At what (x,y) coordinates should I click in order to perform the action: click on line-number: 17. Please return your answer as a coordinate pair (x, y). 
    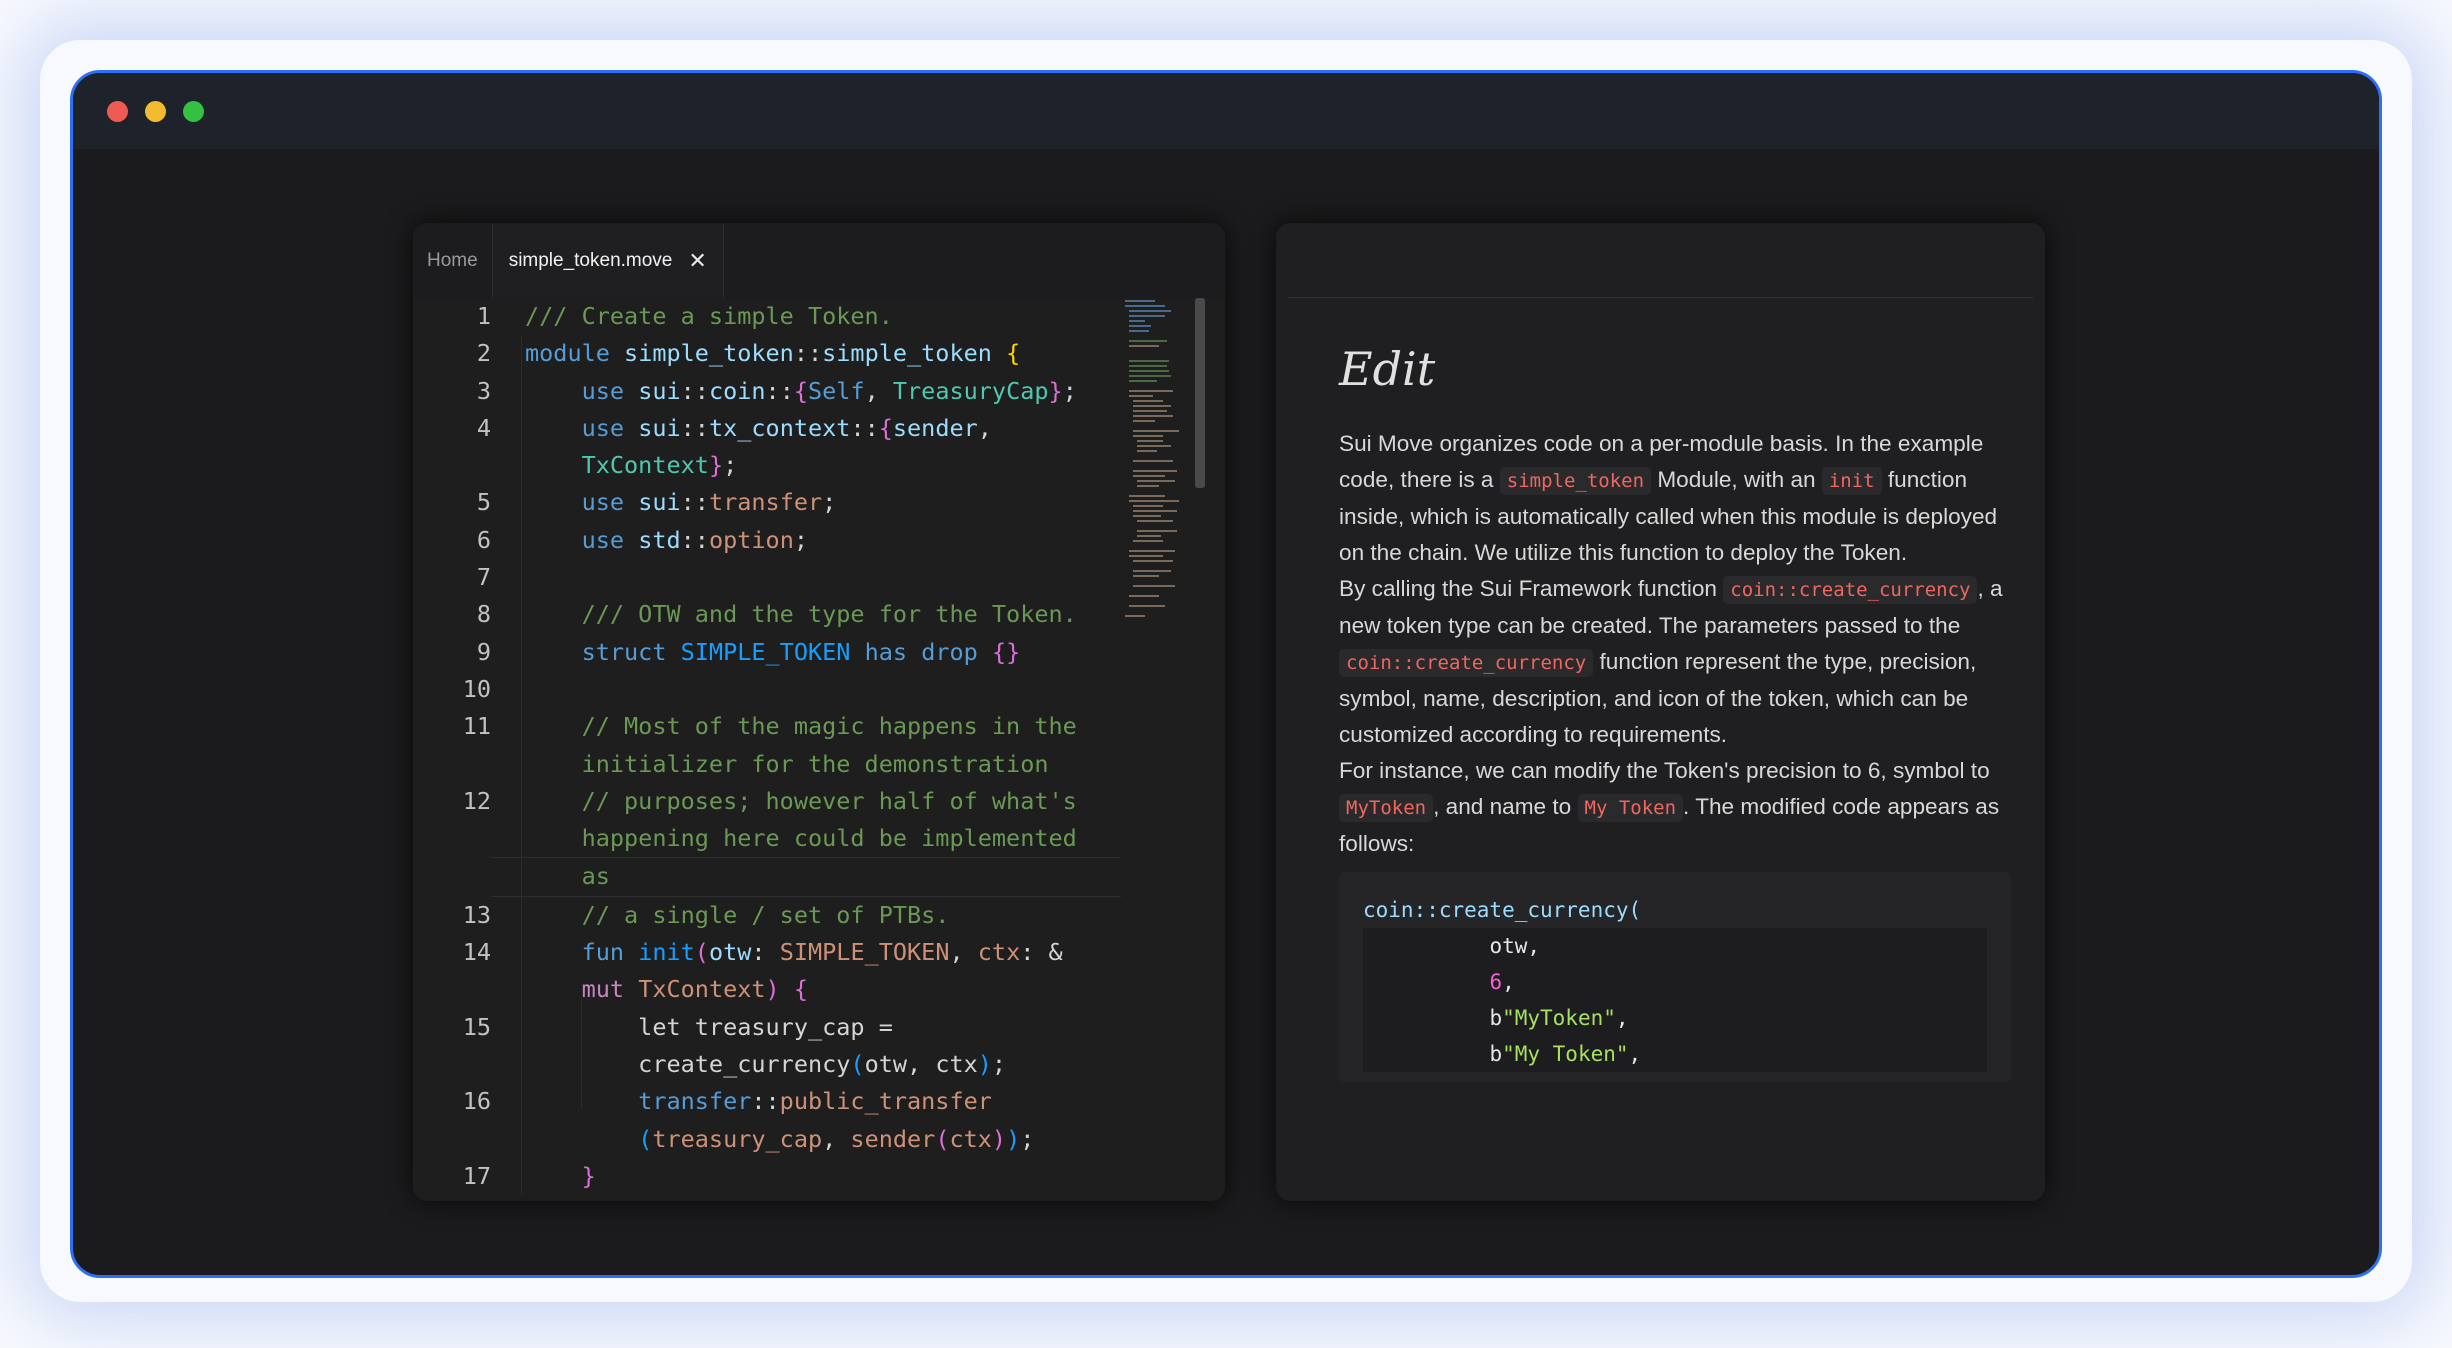
    Looking at the image, I should click on (476, 1175).